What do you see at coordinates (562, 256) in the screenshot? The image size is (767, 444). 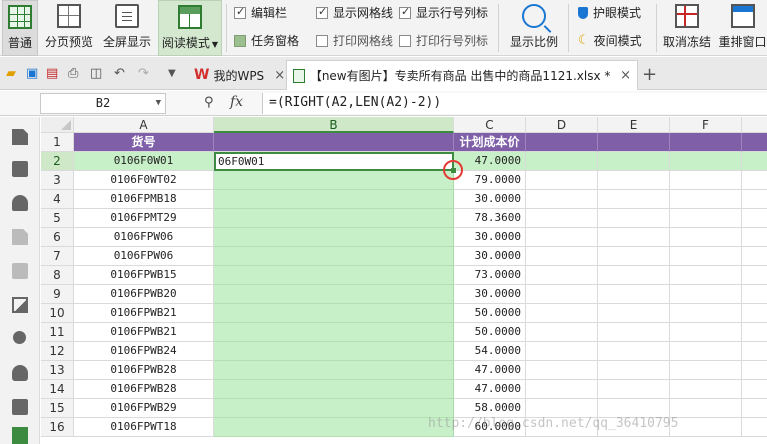 I see `cell-d7` at bounding box center [562, 256].